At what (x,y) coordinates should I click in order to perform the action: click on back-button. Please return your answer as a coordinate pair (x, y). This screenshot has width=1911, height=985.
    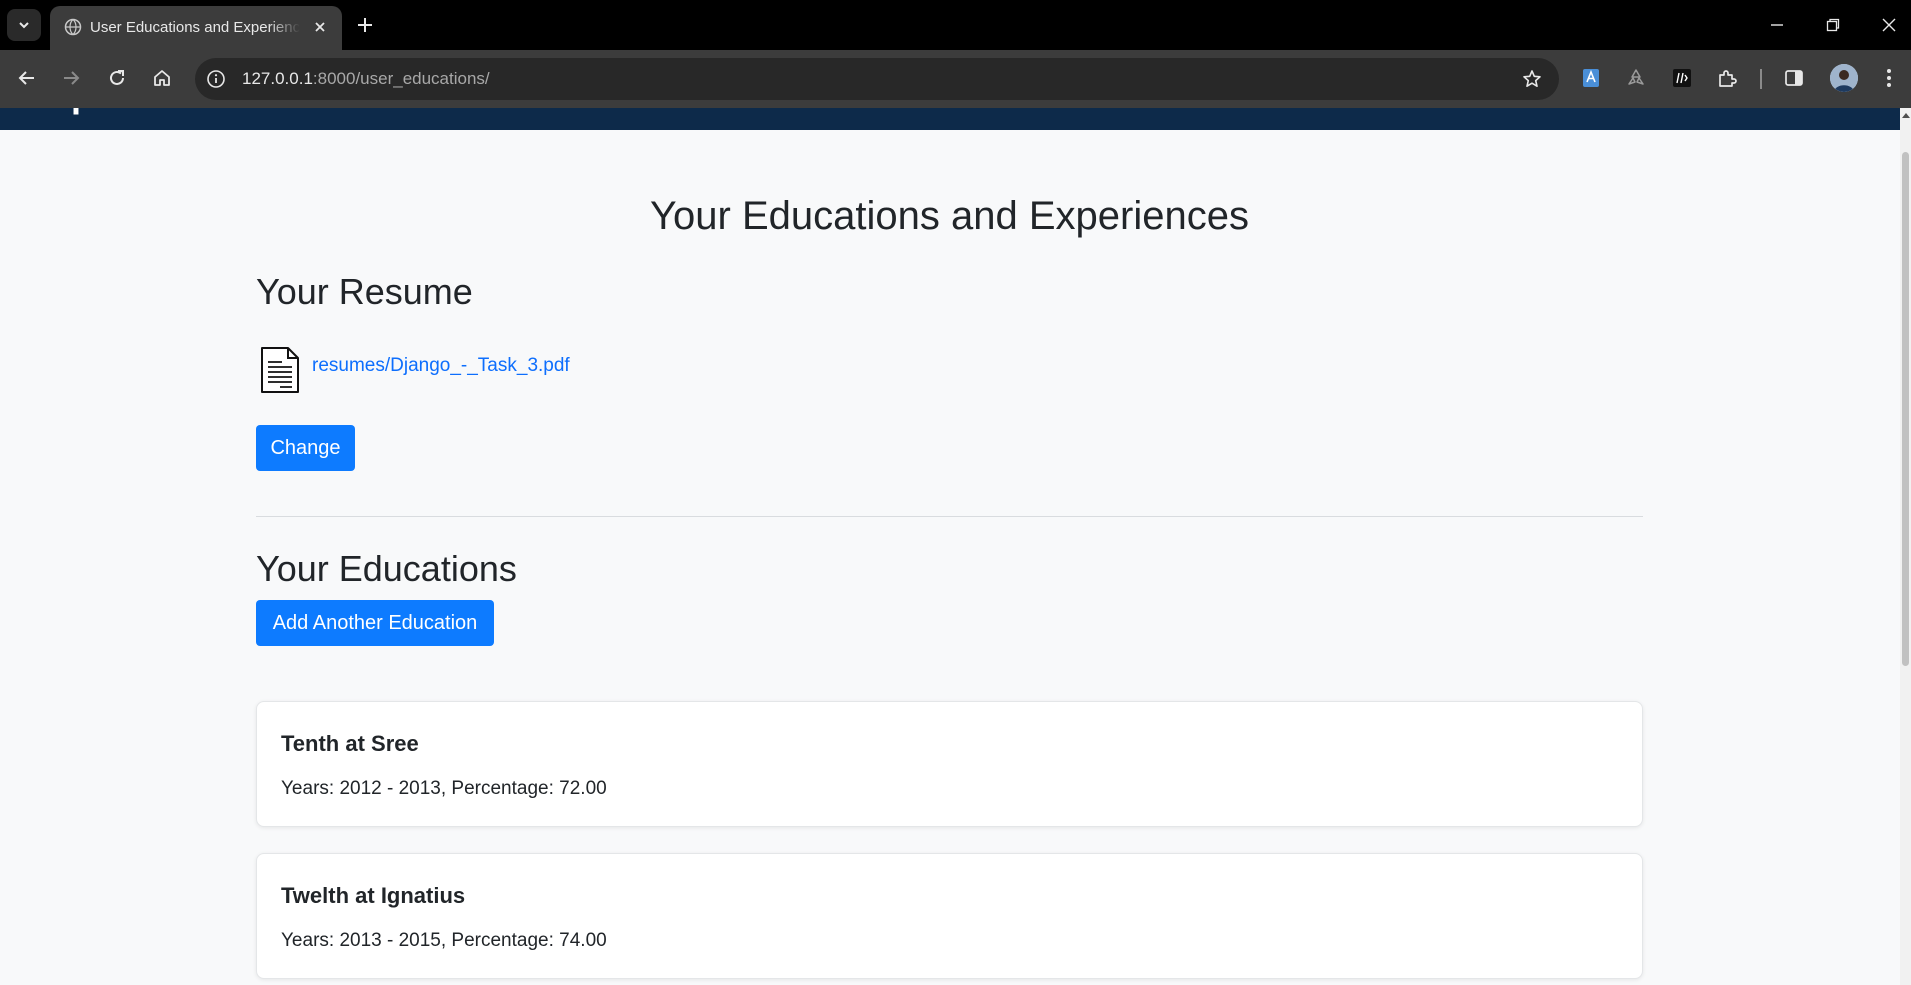
    Looking at the image, I should click on (27, 78).